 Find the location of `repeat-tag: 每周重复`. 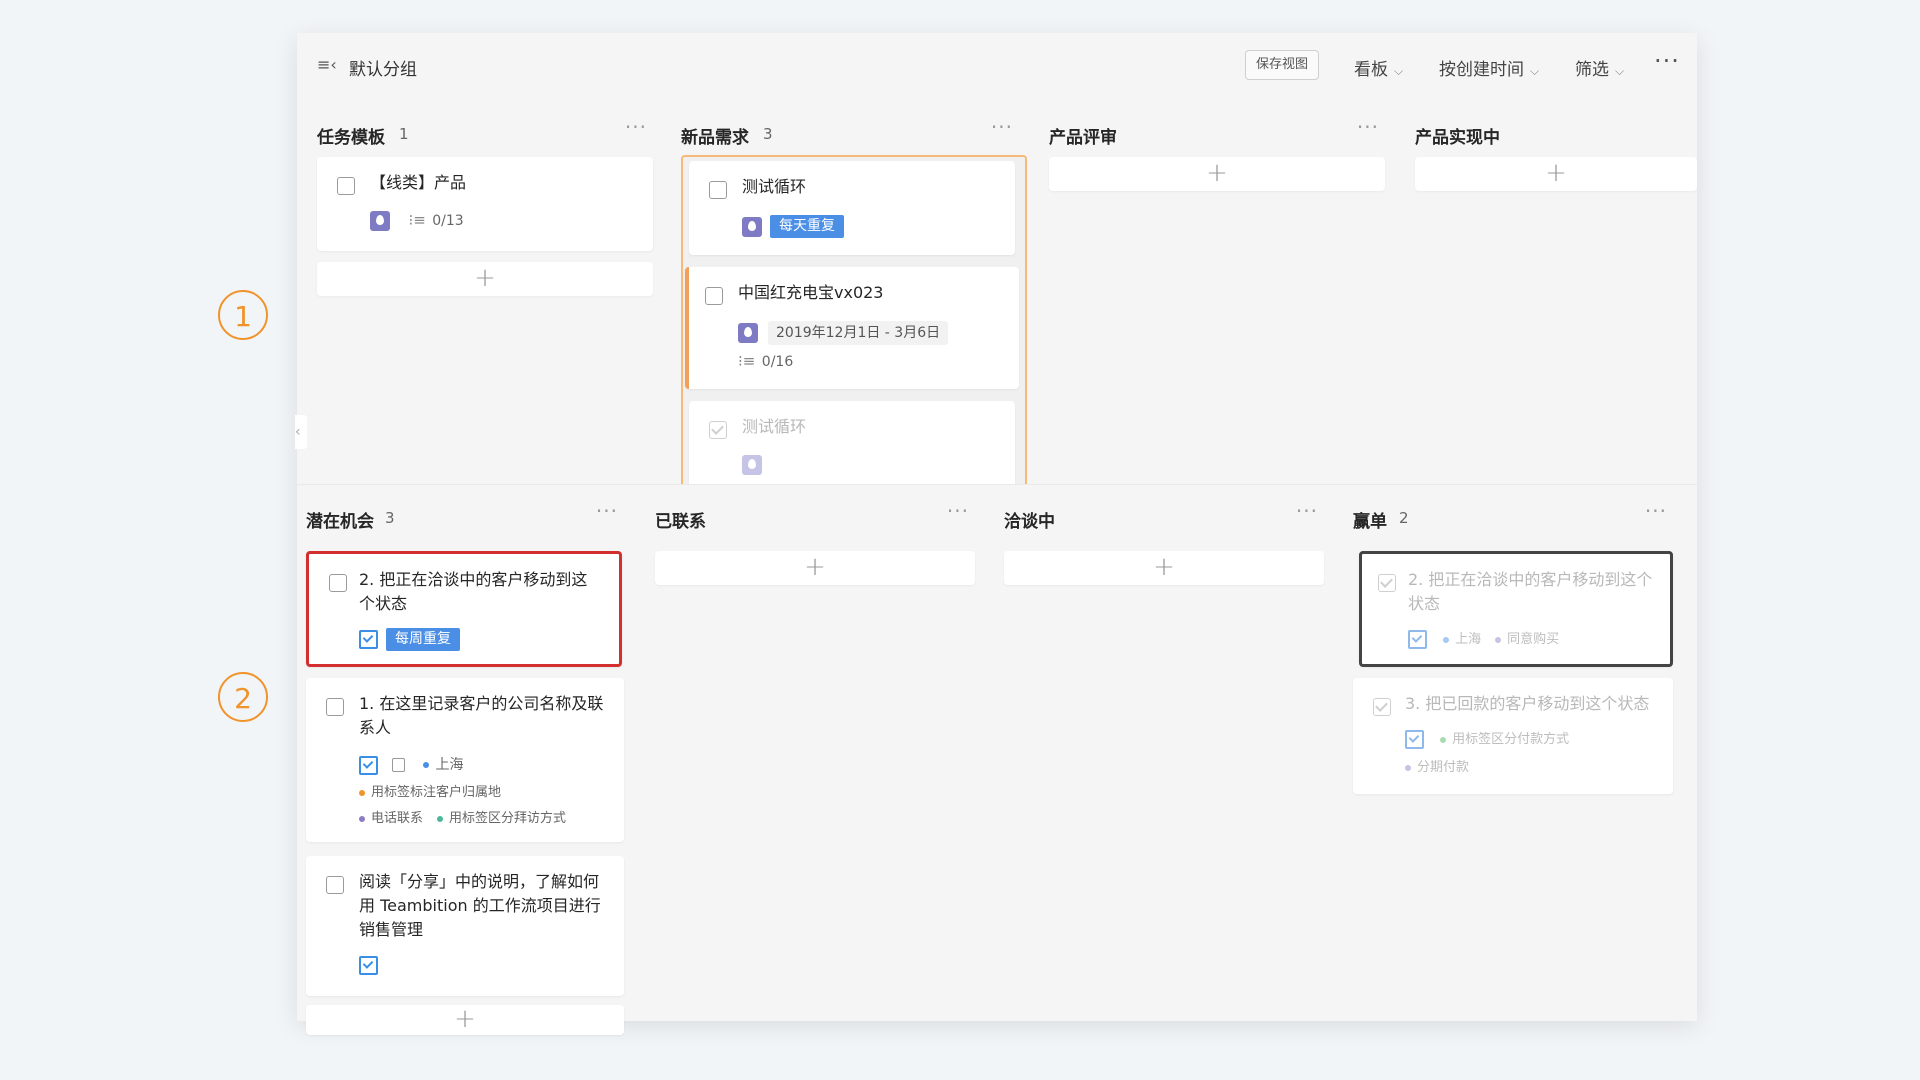

repeat-tag: 每周重复 is located at coordinates (423, 639).